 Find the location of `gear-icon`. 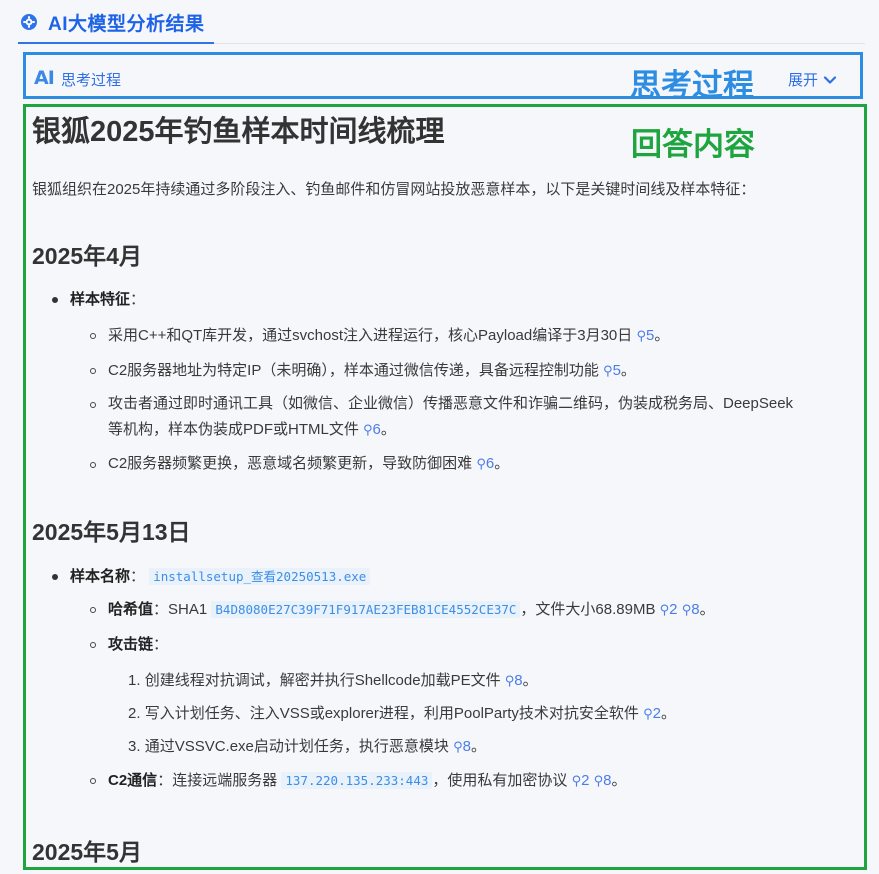

gear-icon is located at coordinates (29, 22).